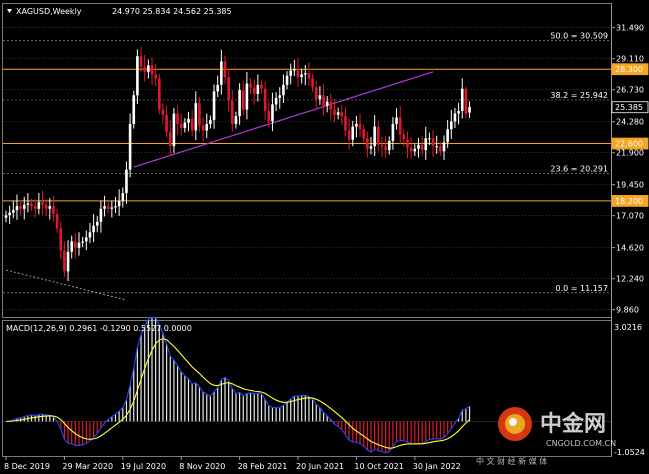  I want to click on trendline-dashed, so click(66, 285).